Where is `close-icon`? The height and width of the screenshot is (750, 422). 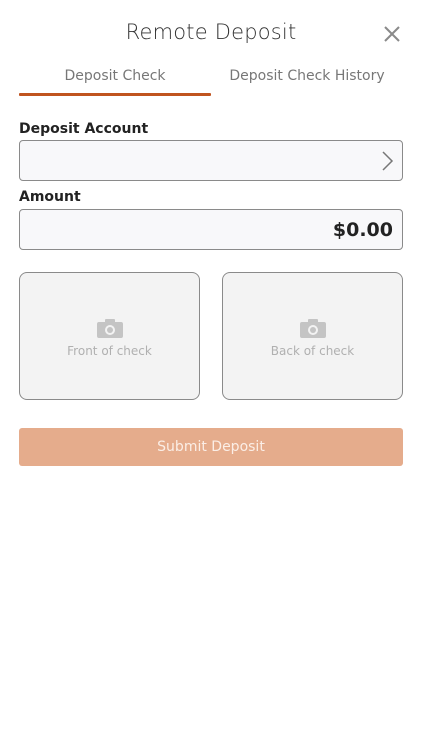
close-icon is located at coordinates (392, 34).